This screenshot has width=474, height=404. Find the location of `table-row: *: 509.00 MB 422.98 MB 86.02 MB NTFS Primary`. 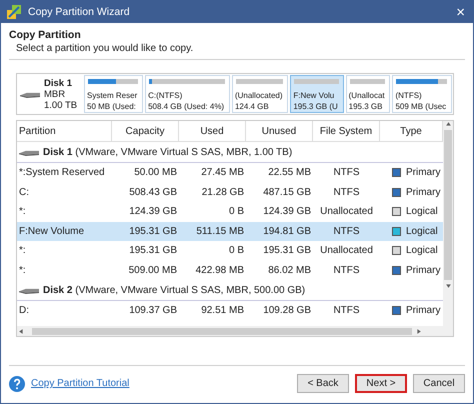

table-row: *: 509.00 MB 422.98 MB 86.02 MB NTFS Primary is located at coordinates (230, 270).